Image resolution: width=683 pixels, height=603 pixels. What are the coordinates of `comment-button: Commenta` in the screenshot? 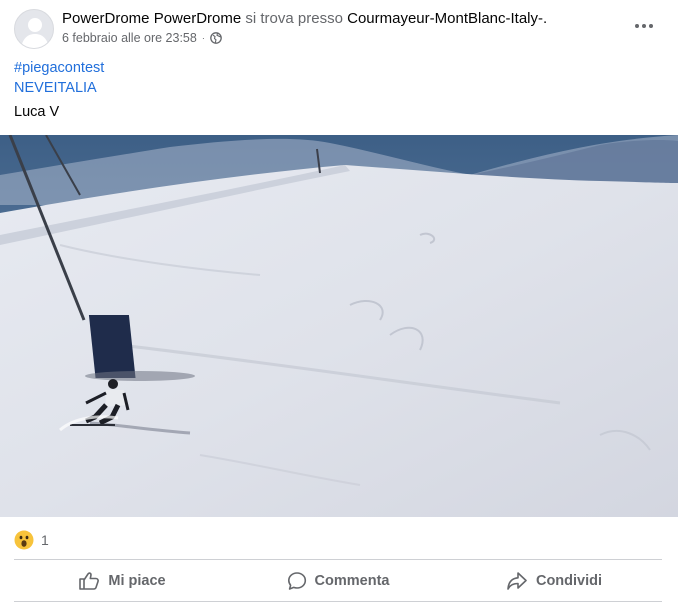 It's located at (338, 581).